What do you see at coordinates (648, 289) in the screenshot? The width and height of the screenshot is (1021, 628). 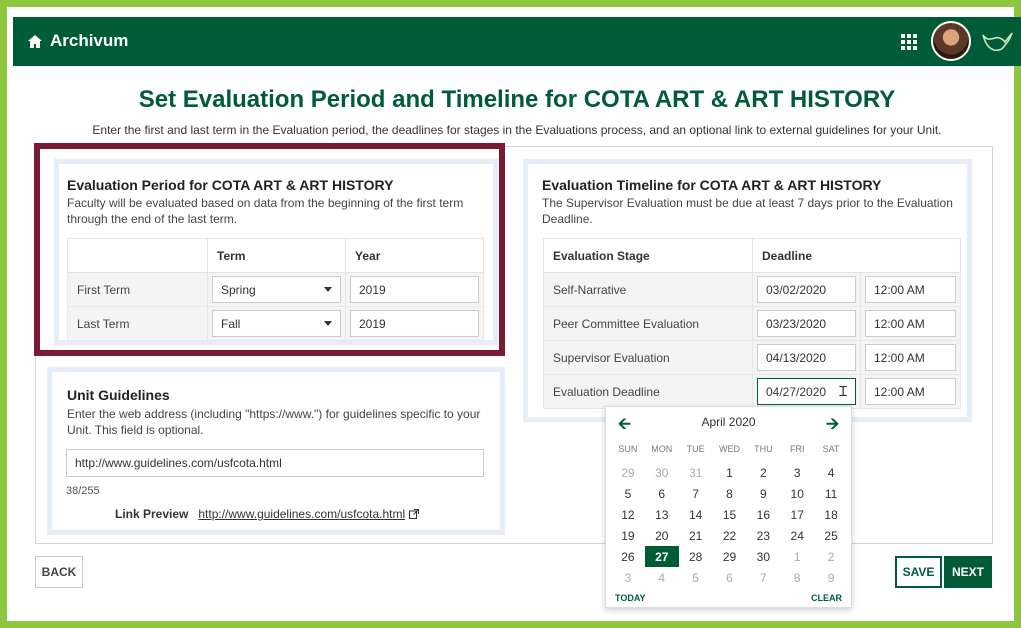 I see `stage-label: Self-Narrative` at bounding box center [648, 289].